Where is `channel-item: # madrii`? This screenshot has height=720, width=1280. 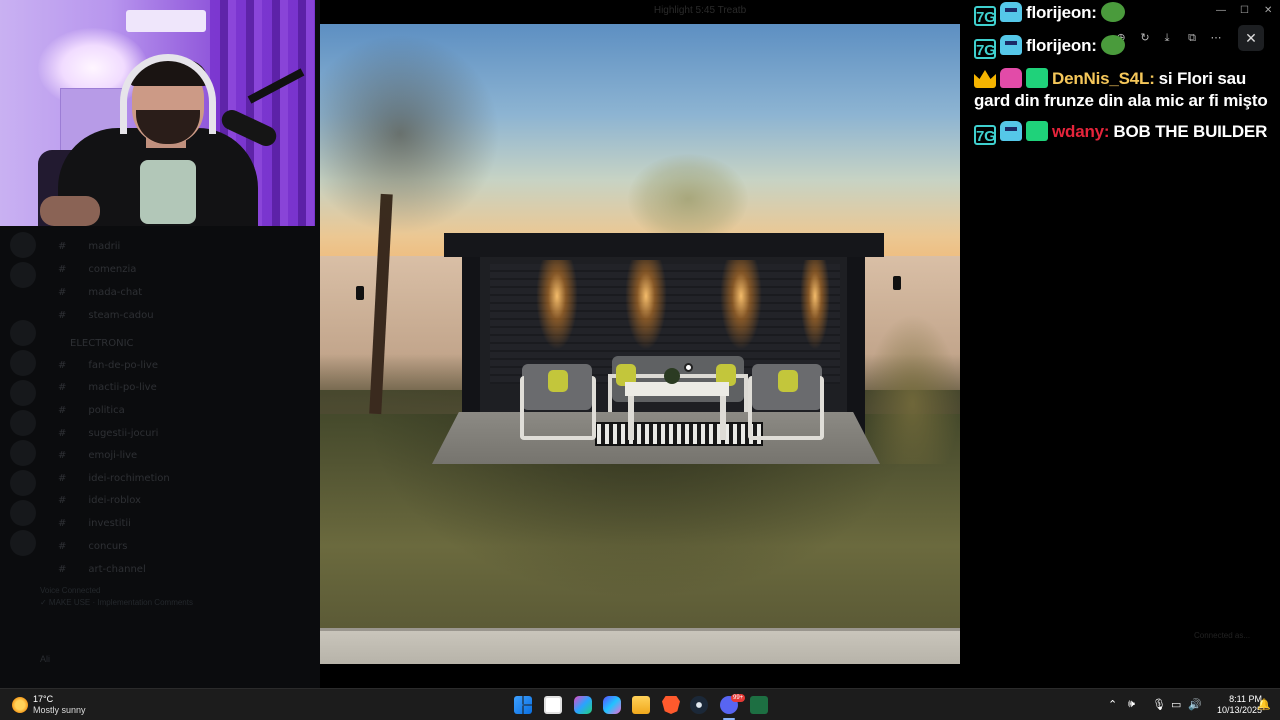
channel-item: # madrii is located at coordinates (89, 246).